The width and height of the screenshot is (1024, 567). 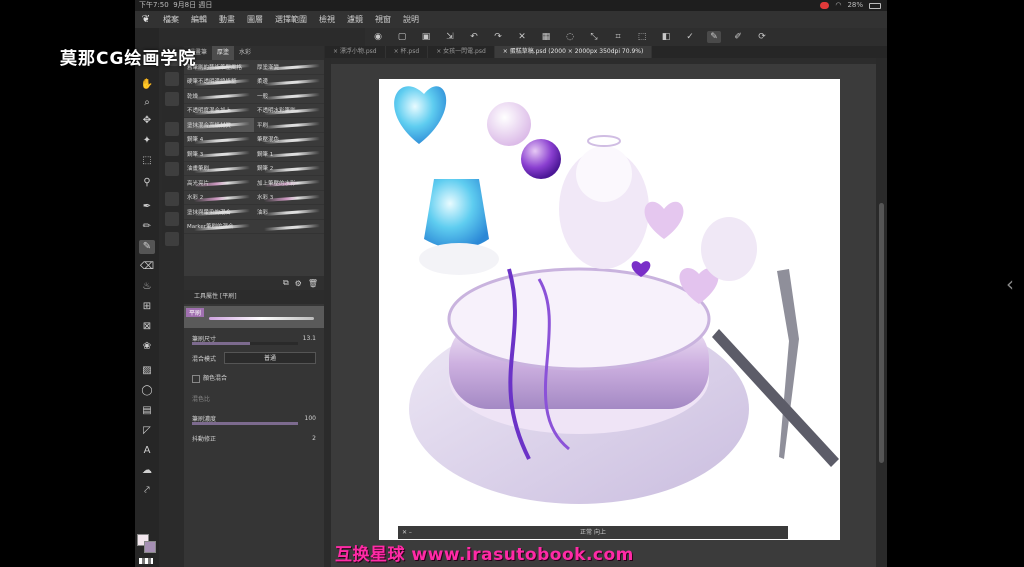 What do you see at coordinates (310, 418) in the screenshot?
I see `brush-density-value: 100` at bounding box center [310, 418].